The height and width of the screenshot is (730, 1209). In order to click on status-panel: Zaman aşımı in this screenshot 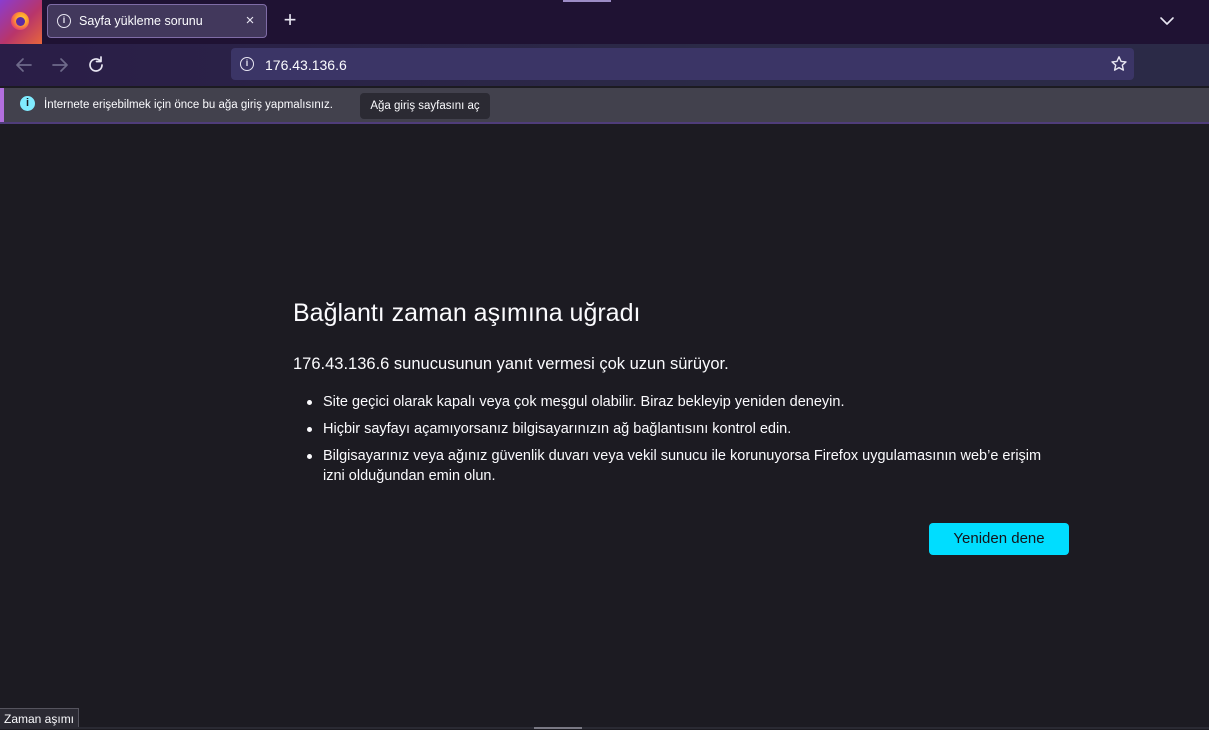, I will do `click(40, 718)`.